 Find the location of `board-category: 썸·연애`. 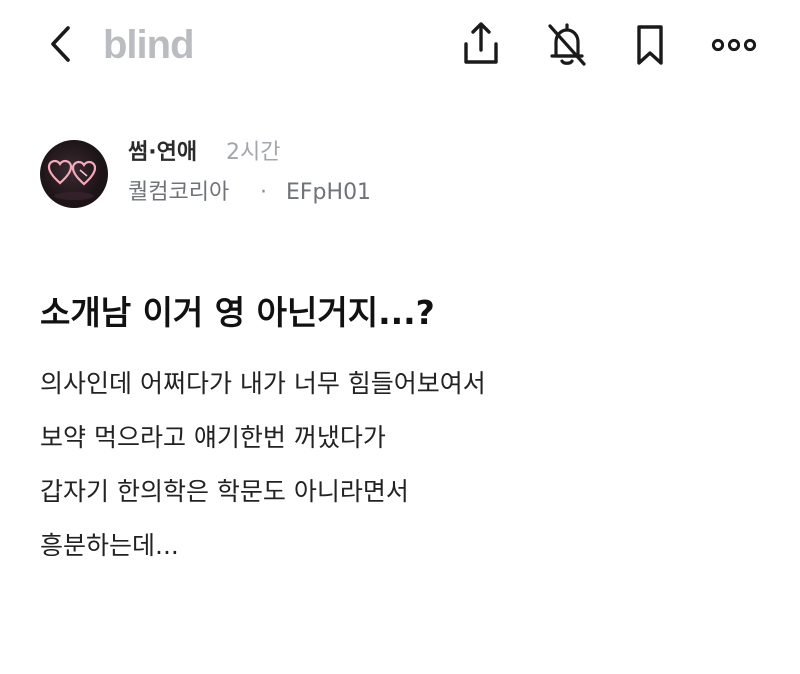

board-category: 썸·연애 is located at coordinates (162, 153).